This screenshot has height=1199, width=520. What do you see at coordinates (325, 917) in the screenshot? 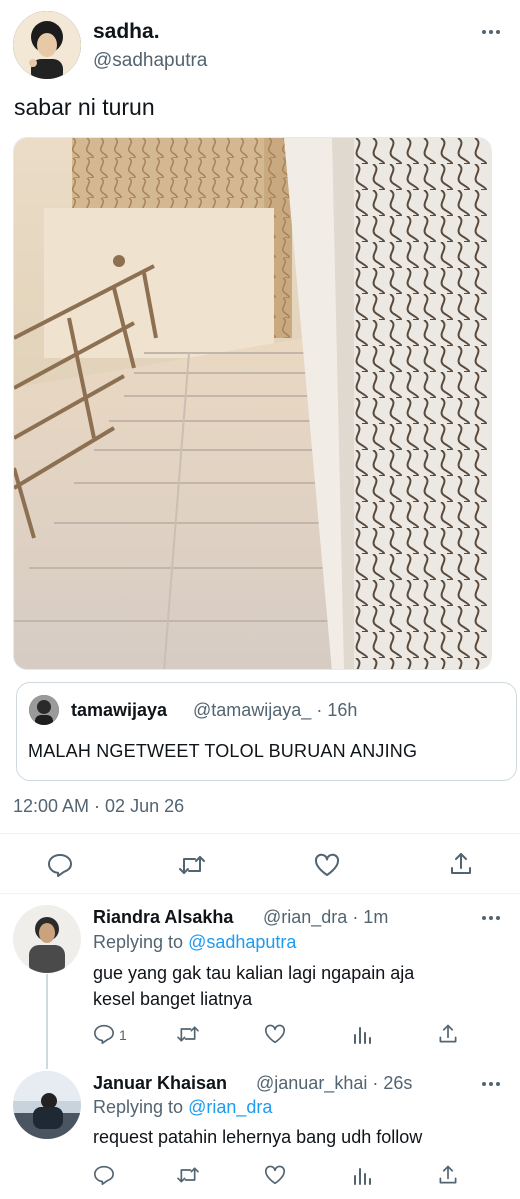
I see `reply-author-handle: @rian_dra · 1m` at bounding box center [325, 917].